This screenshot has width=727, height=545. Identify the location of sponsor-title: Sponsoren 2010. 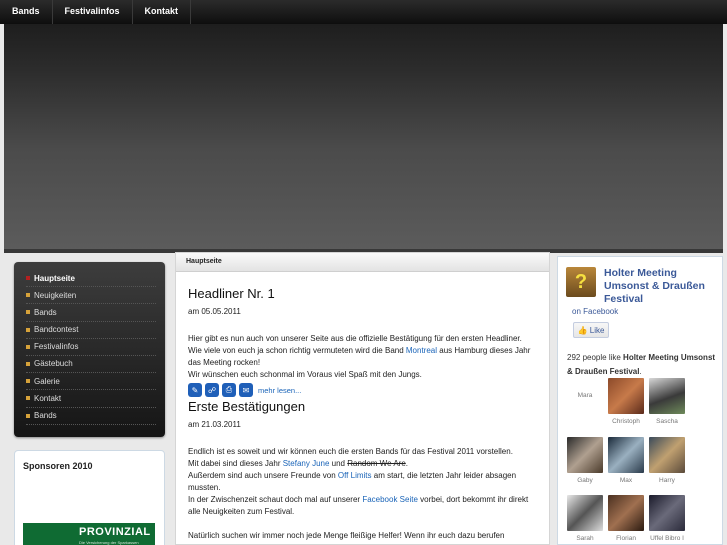
(58, 466).